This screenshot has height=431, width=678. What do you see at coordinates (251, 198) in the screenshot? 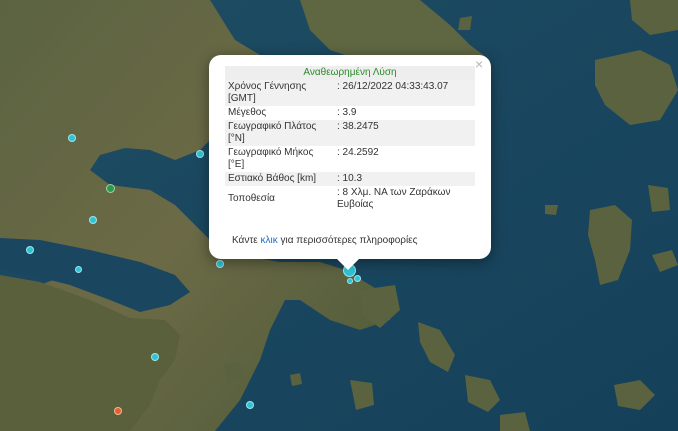
I see `location-label: Τοποθεσία` at bounding box center [251, 198].